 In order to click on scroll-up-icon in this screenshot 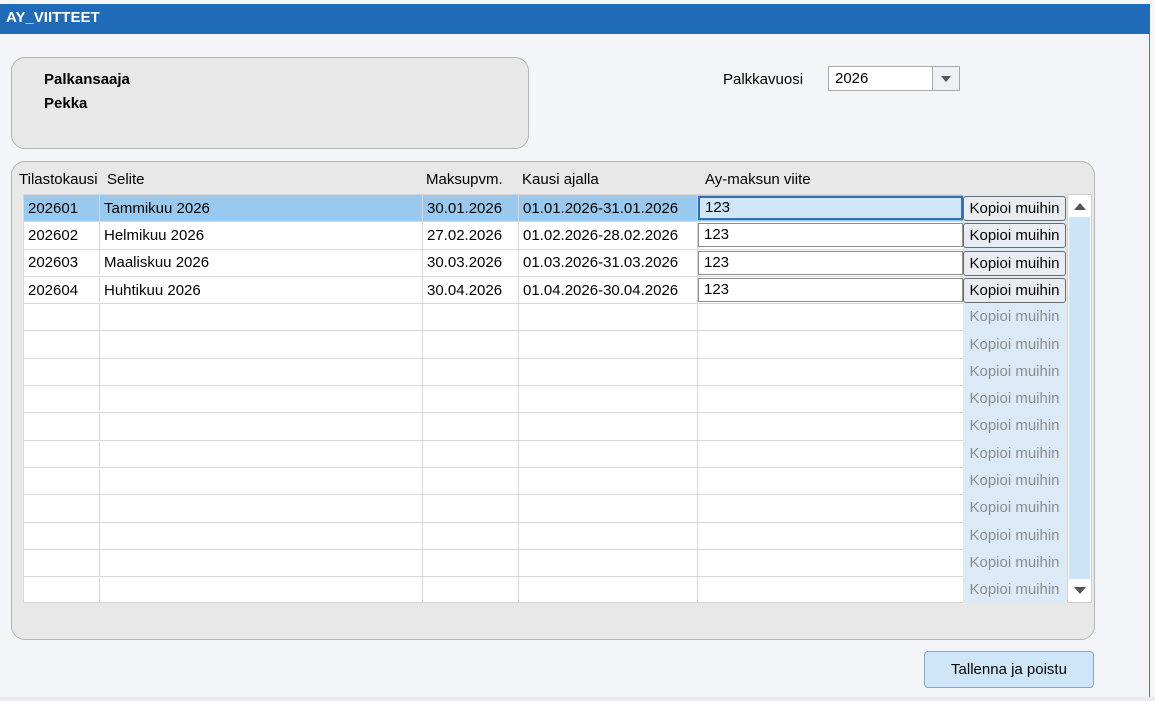, I will do `click(1080, 206)`.